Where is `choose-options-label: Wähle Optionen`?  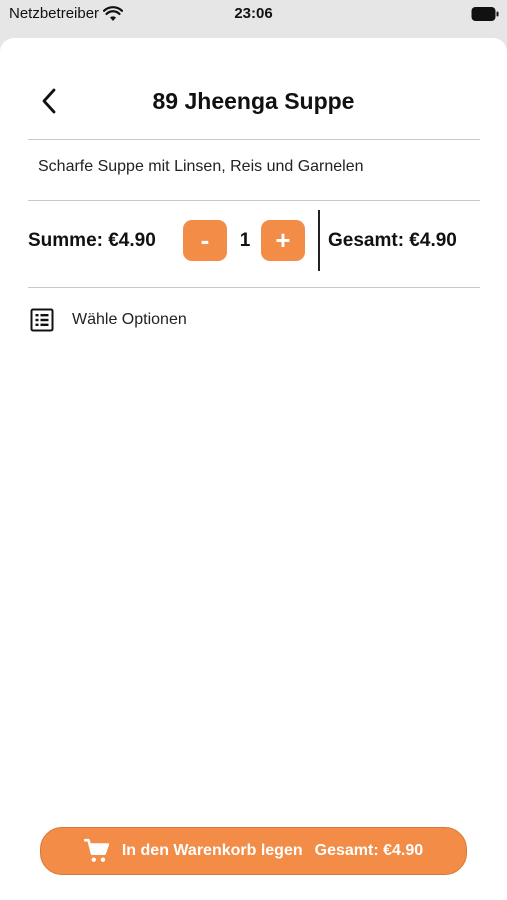
choose-options-label: Wähle Optionen is located at coordinates (129, 319).